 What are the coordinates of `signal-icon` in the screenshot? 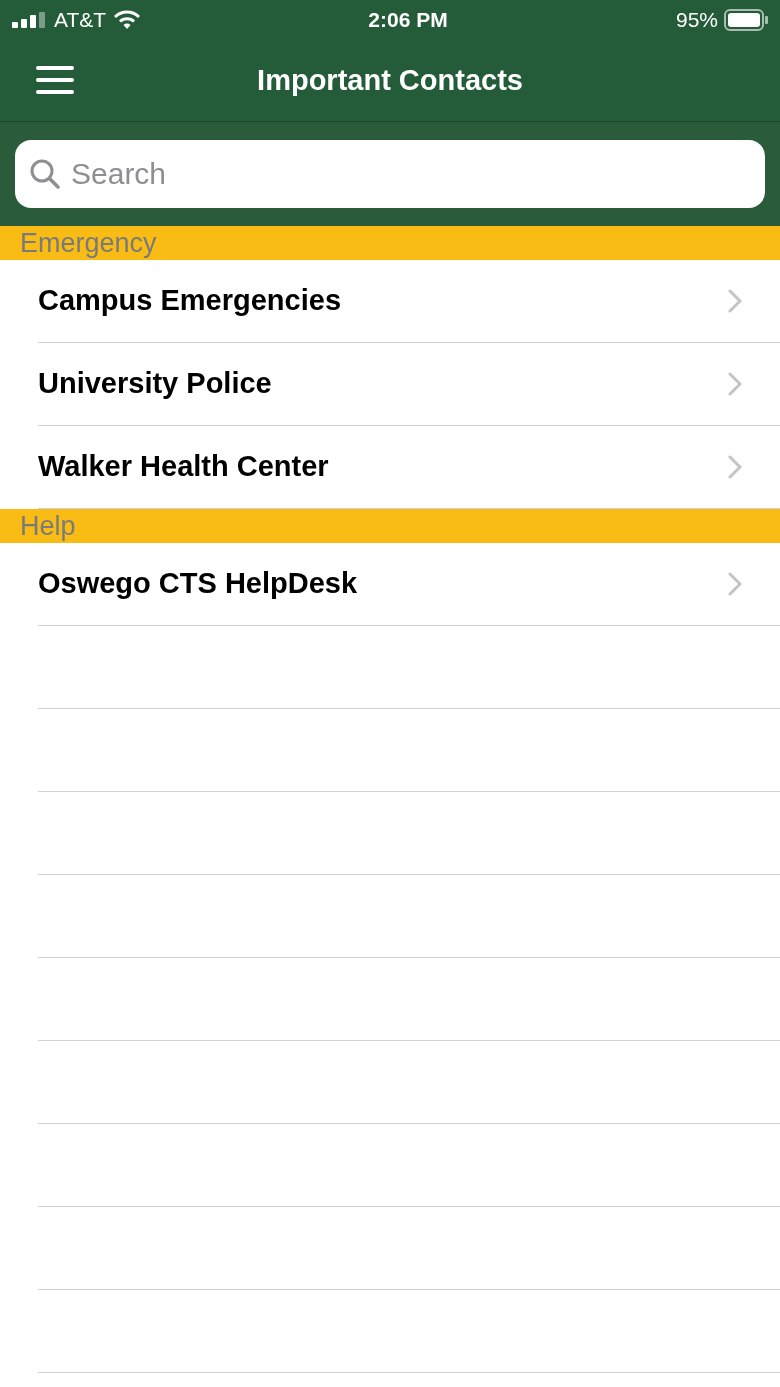 It's located at (29, 20).